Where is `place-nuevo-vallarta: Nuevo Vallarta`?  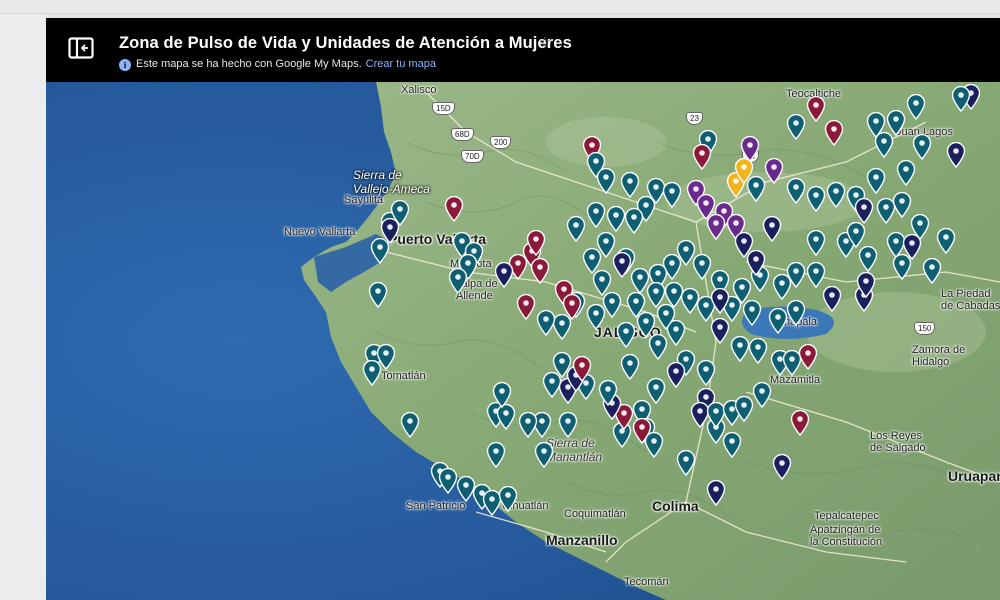 place-nuevo-vallarta: Nuevo Vallarta is located at coordinates (320, 232).